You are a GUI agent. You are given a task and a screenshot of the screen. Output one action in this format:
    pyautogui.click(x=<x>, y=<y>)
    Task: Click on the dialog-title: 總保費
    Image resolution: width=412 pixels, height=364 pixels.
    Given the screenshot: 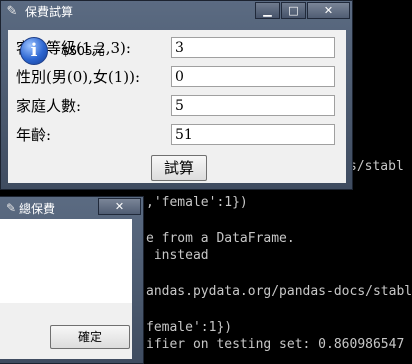 What is the action you would take?
    pyautogui.click(x=37, y=209)
    